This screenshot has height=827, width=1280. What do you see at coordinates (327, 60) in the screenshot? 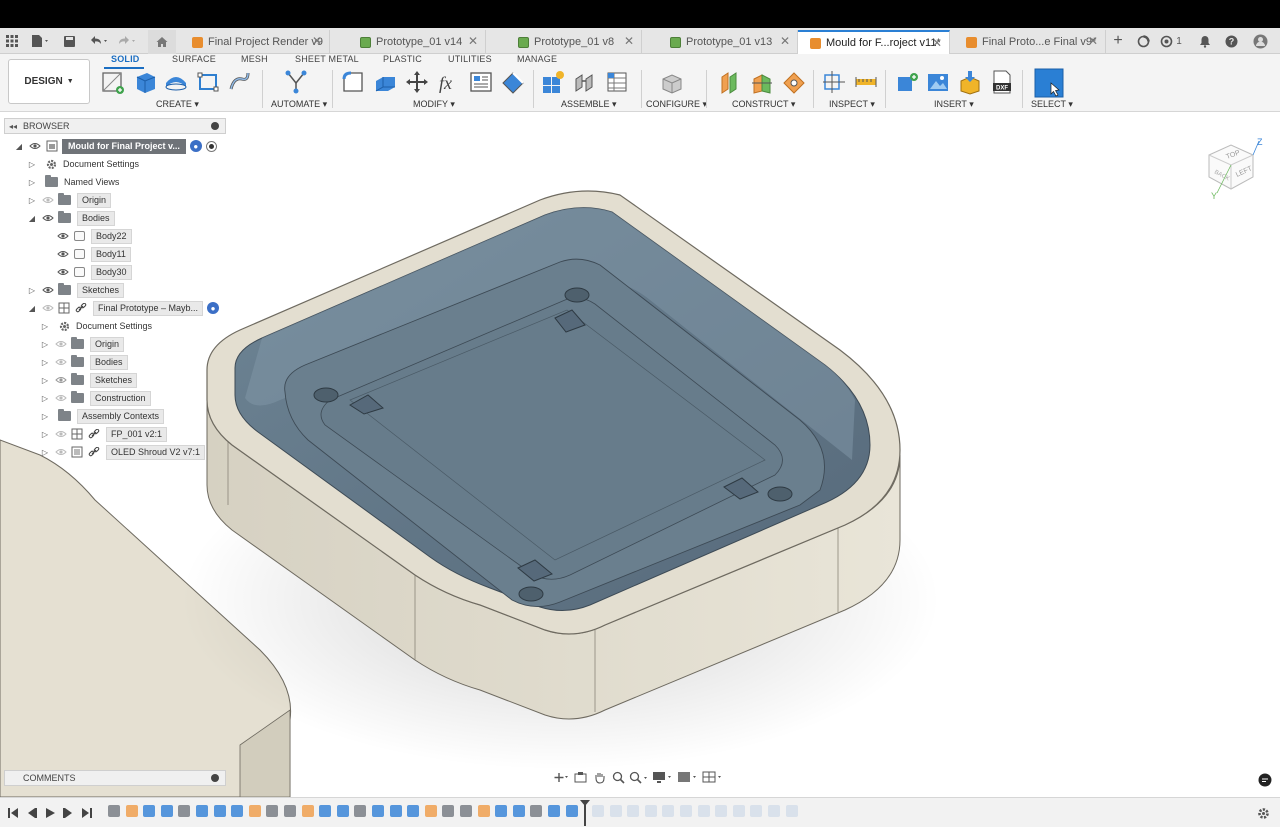
I see `tab-sheet-metal: SHEET METAL` at bounding box center [327, 60].